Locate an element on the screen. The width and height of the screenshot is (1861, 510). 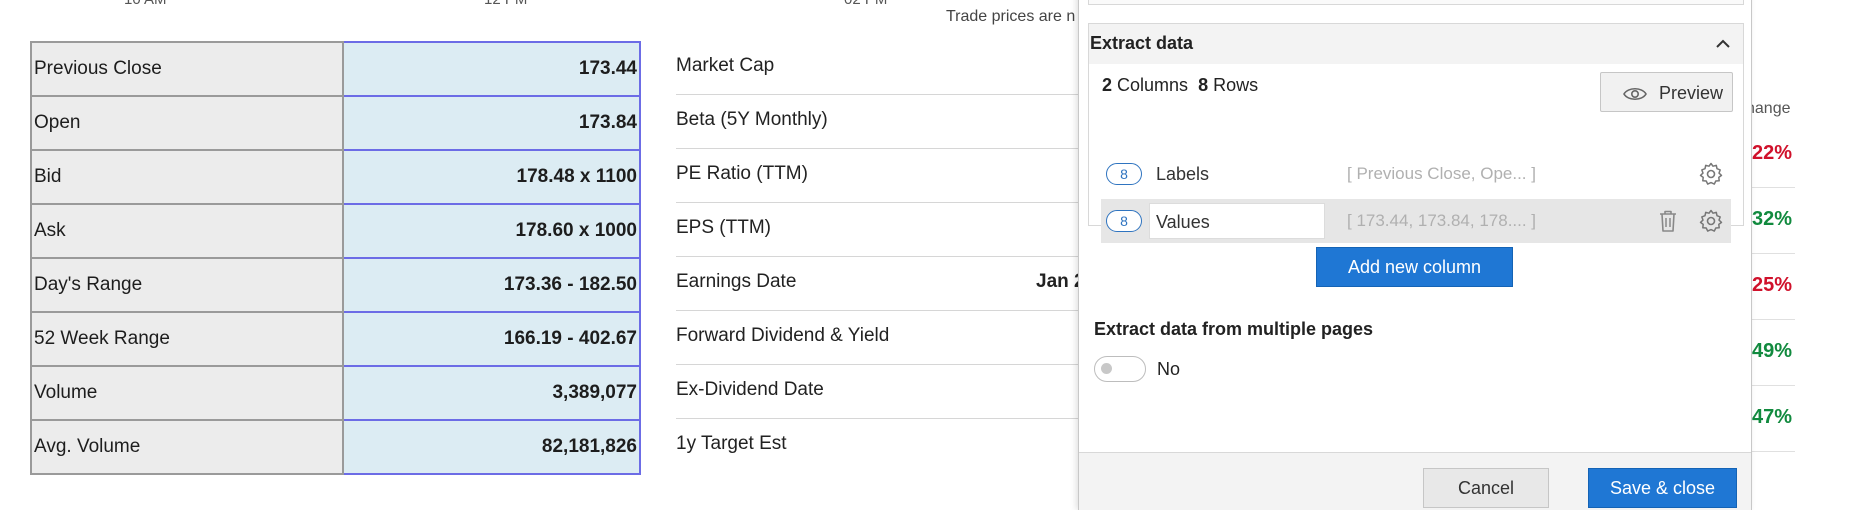
table-row: Day's Range 173.36 - 182.50 is located at coordinates (335, 285).